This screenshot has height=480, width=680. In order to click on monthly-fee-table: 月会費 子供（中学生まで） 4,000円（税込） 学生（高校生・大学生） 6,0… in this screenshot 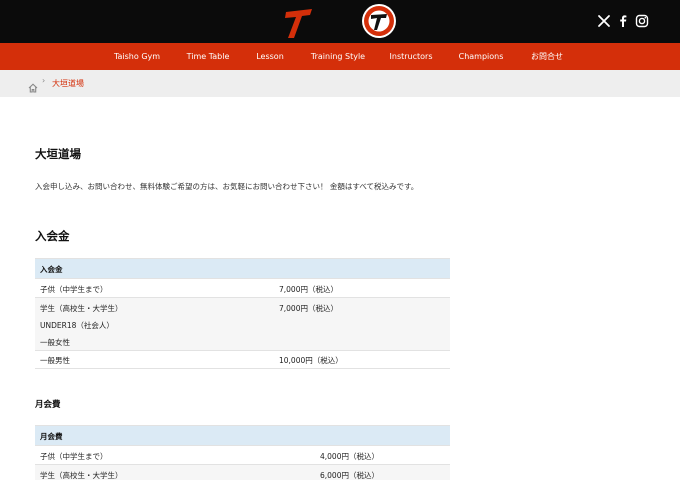, I will do `click(242, 452)`.